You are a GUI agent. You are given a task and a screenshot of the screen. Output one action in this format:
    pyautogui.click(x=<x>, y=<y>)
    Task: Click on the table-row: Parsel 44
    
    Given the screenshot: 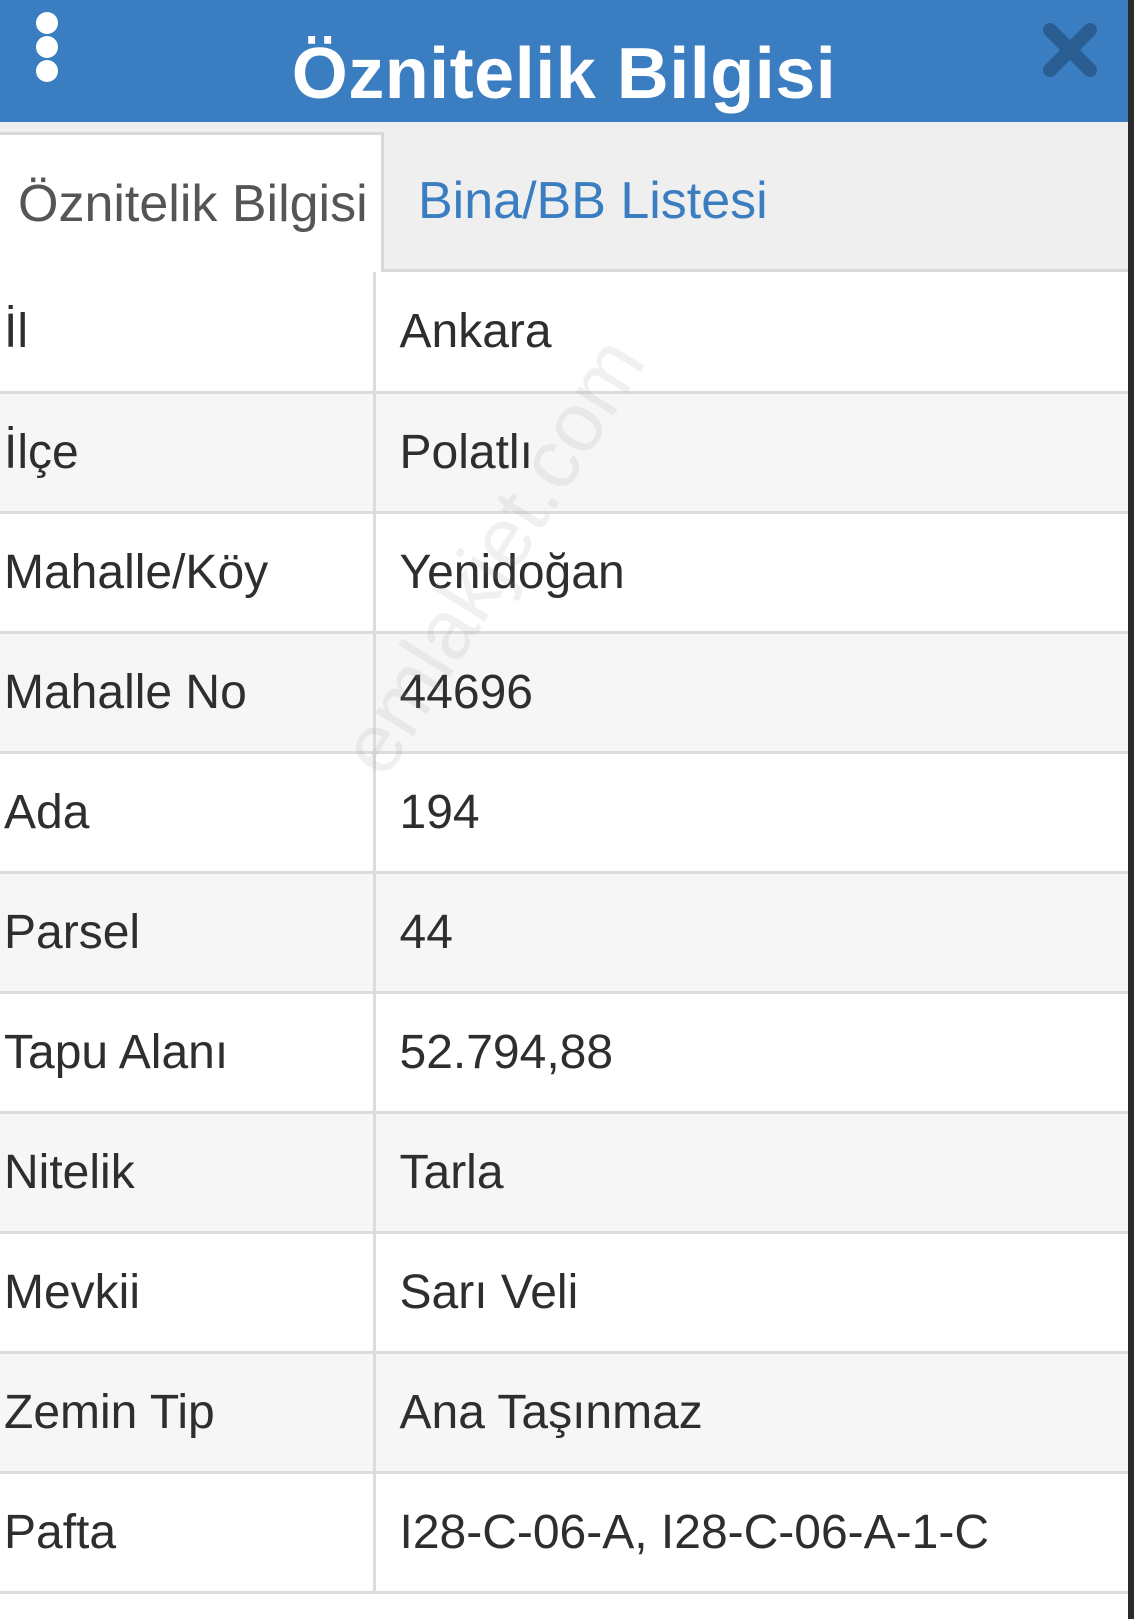 What is the action you would take?
    pyautogui.click(x=564, y=933)
    